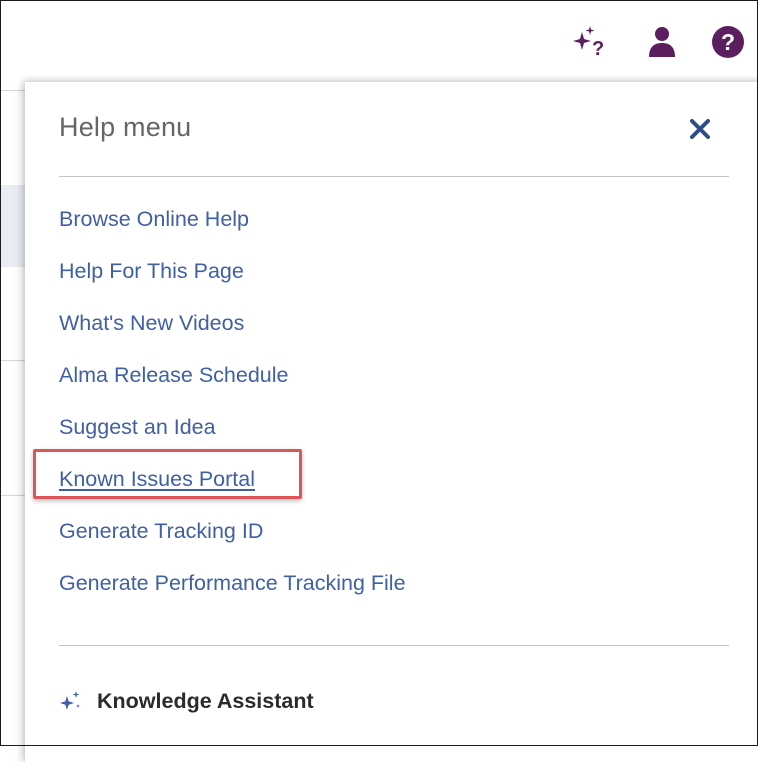 Image resolution: width=758 pixels, height=762 pixels. What do you see at coordinates (590, 42) in the screenshot?
I see `ai-sparkle-help-icon: ?` at bounding box center [590, 42].